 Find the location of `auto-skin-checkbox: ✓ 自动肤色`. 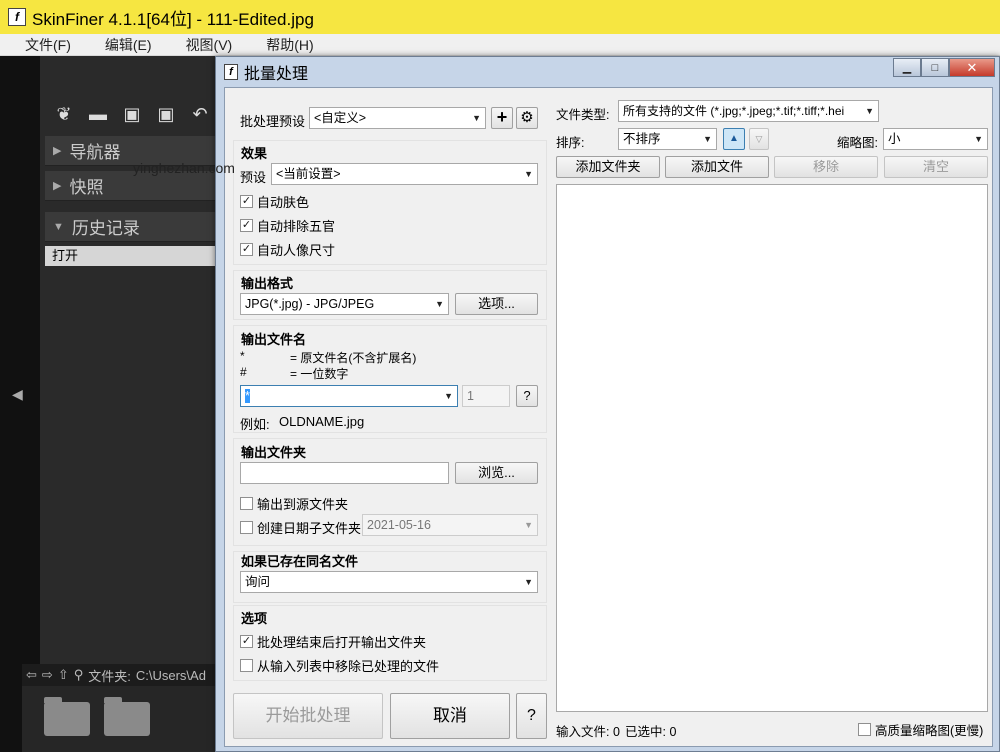

auto-skin-checkbox: ✓ 自动肤色 is located at coordinates (274, 201).